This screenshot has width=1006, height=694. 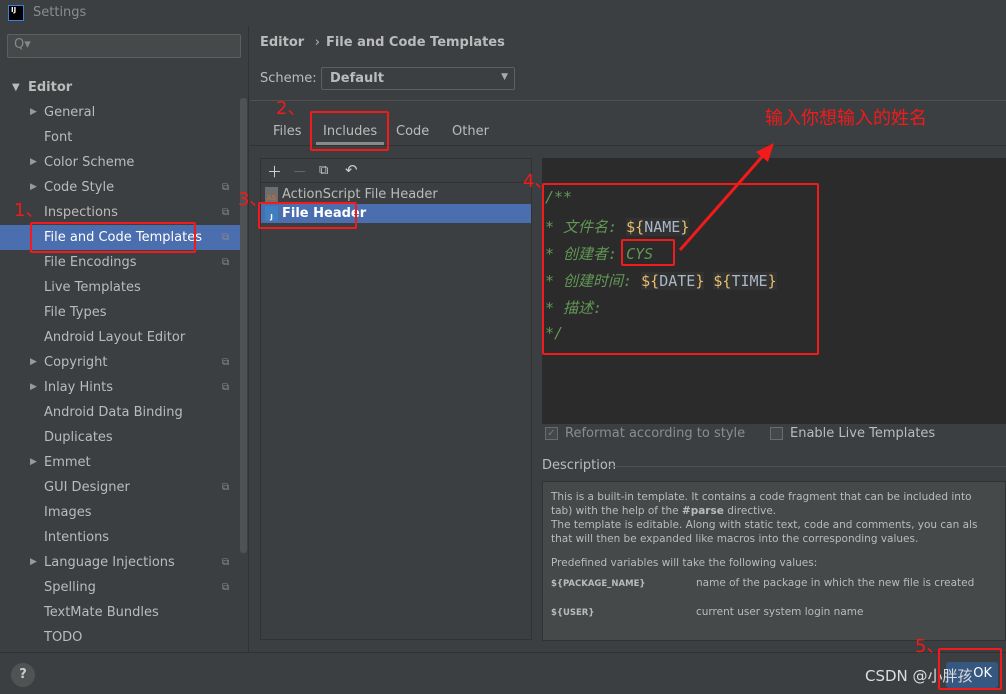 I want to click on sidebar-item-label: Color Scheme, so click(x=89, y=162).